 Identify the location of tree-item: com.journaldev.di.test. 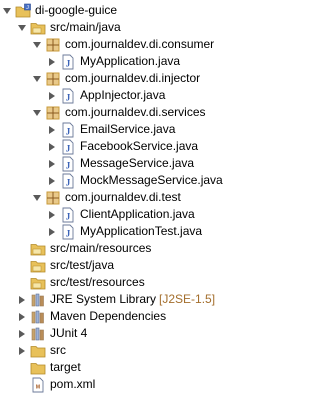
(106, 197).